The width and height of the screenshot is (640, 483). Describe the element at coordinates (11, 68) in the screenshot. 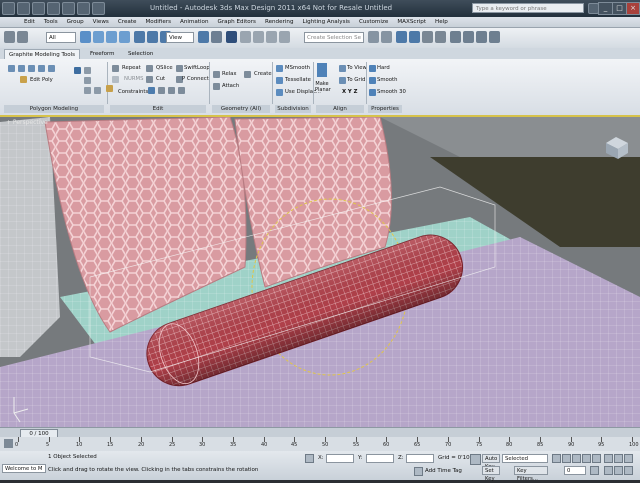

I see `vertex-icon` at that location.